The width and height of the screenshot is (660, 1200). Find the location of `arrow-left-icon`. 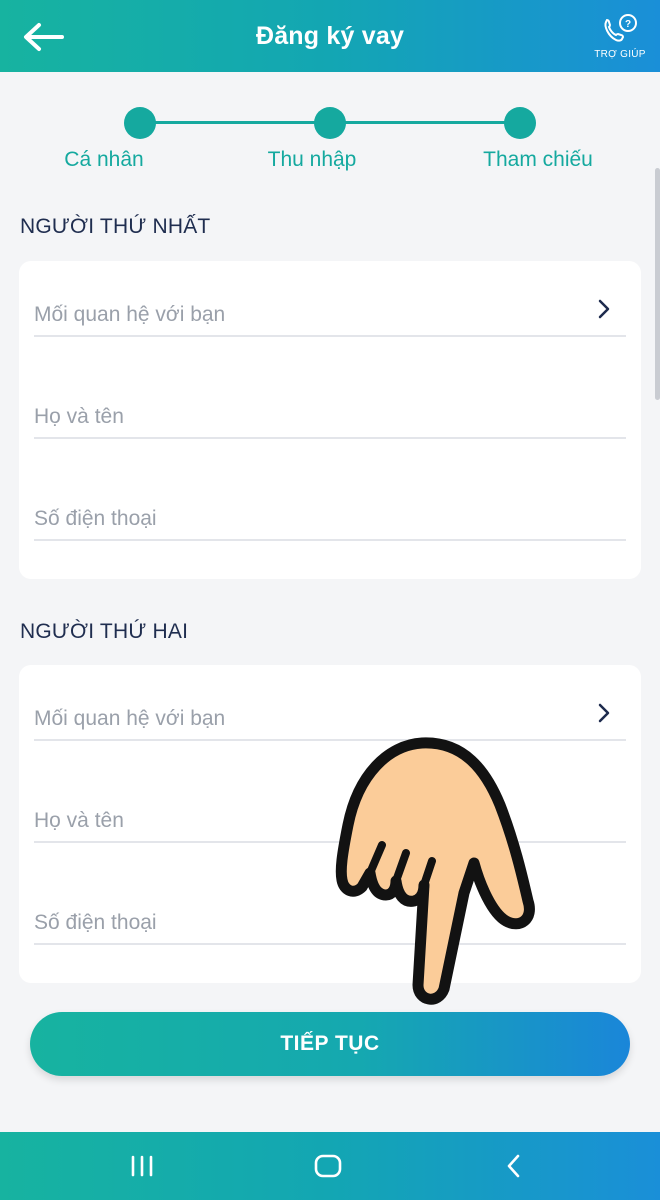

arrow-left-icon is located at coordinates (44, 37).